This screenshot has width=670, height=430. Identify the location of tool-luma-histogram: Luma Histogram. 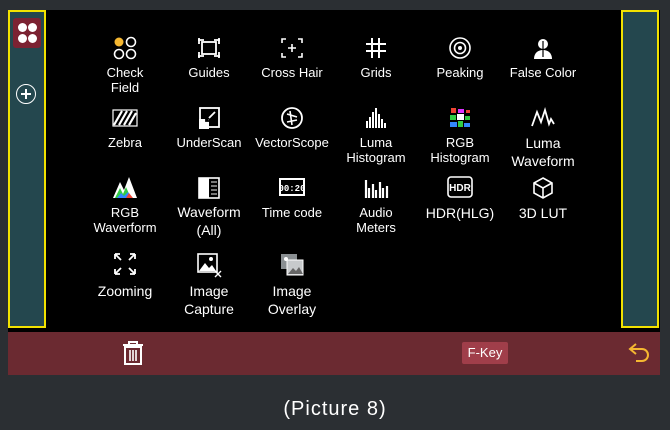
(376, 135).